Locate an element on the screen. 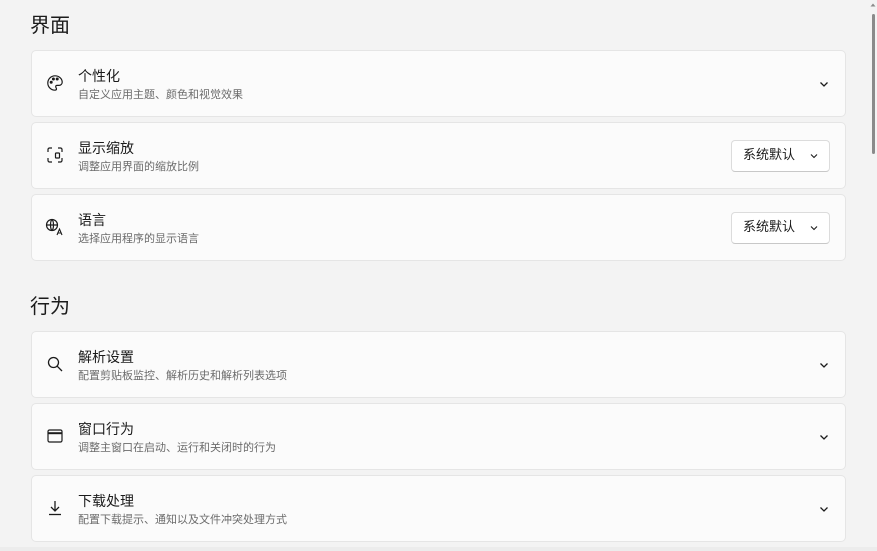 This screenshot has height=551, width=877. setting-card-parse-settings: 解析设置 配置剪贴板监控、解析历史和解析列表选项 is located at coordinates (438, 364).